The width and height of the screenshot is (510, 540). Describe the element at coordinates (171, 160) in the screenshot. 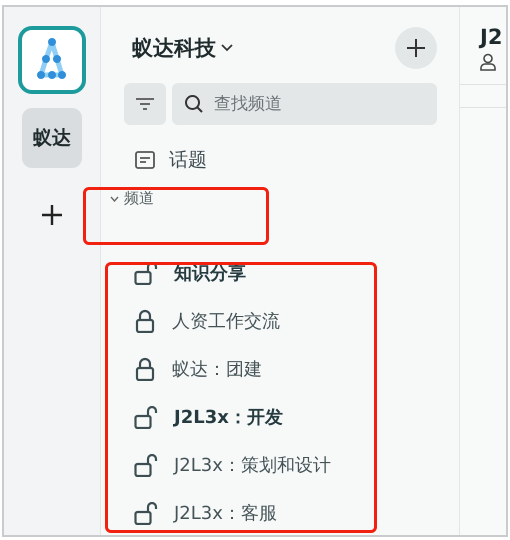

I see `topics-item: 话题` at that location.